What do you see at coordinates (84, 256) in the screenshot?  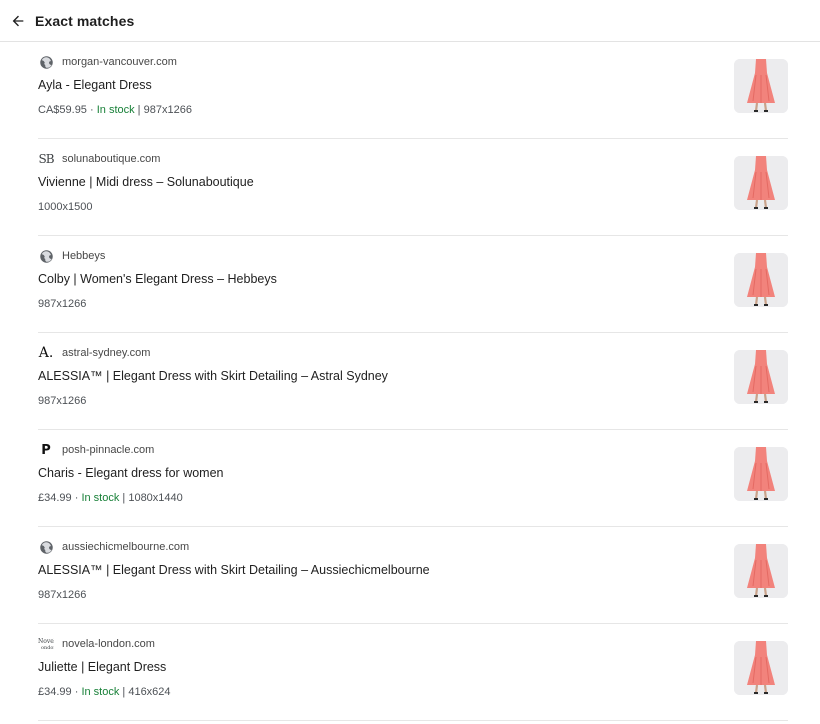 I see `site-name: Hebbeys` at bounding box center [84, 256].